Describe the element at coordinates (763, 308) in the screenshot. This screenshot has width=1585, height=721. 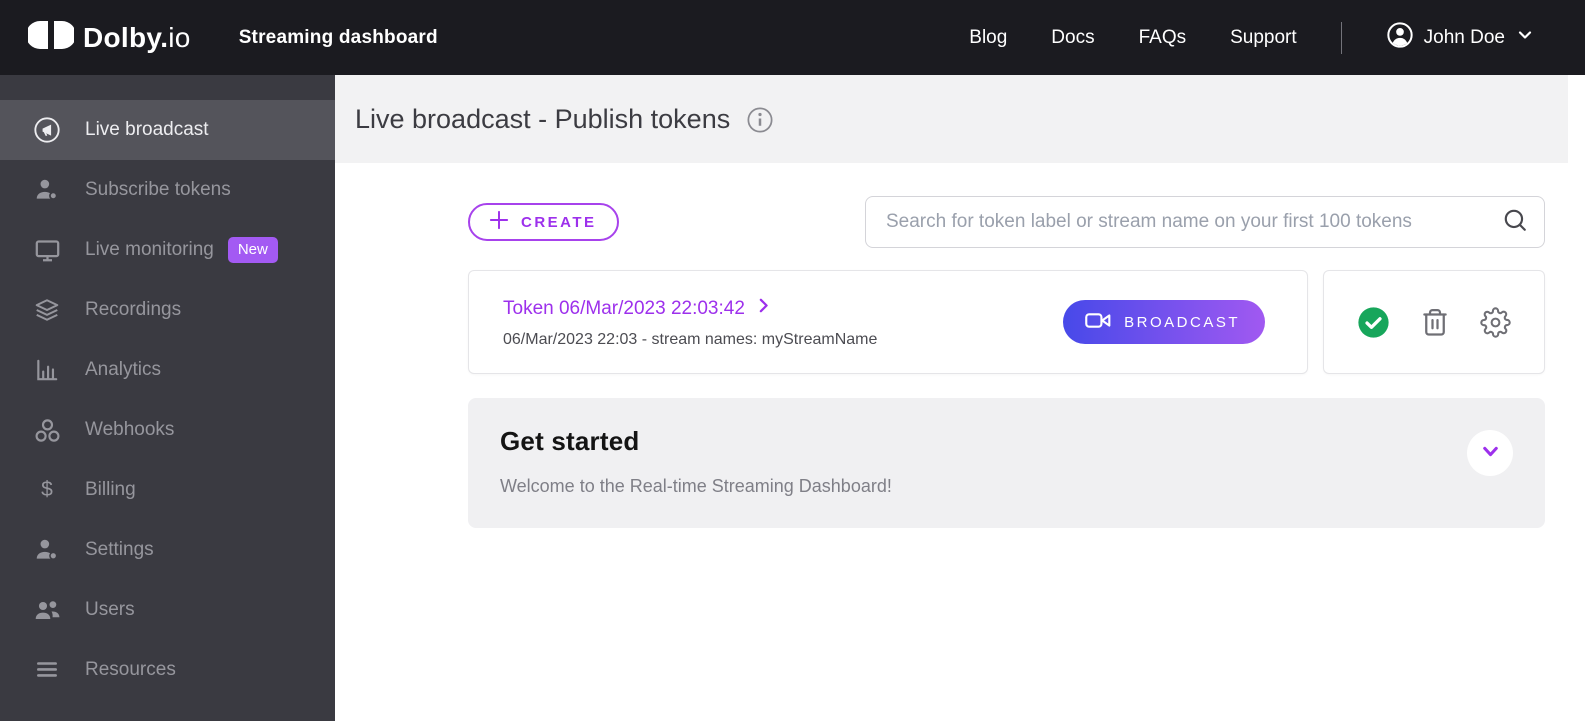
I see `chevron-right-icon` at that location.